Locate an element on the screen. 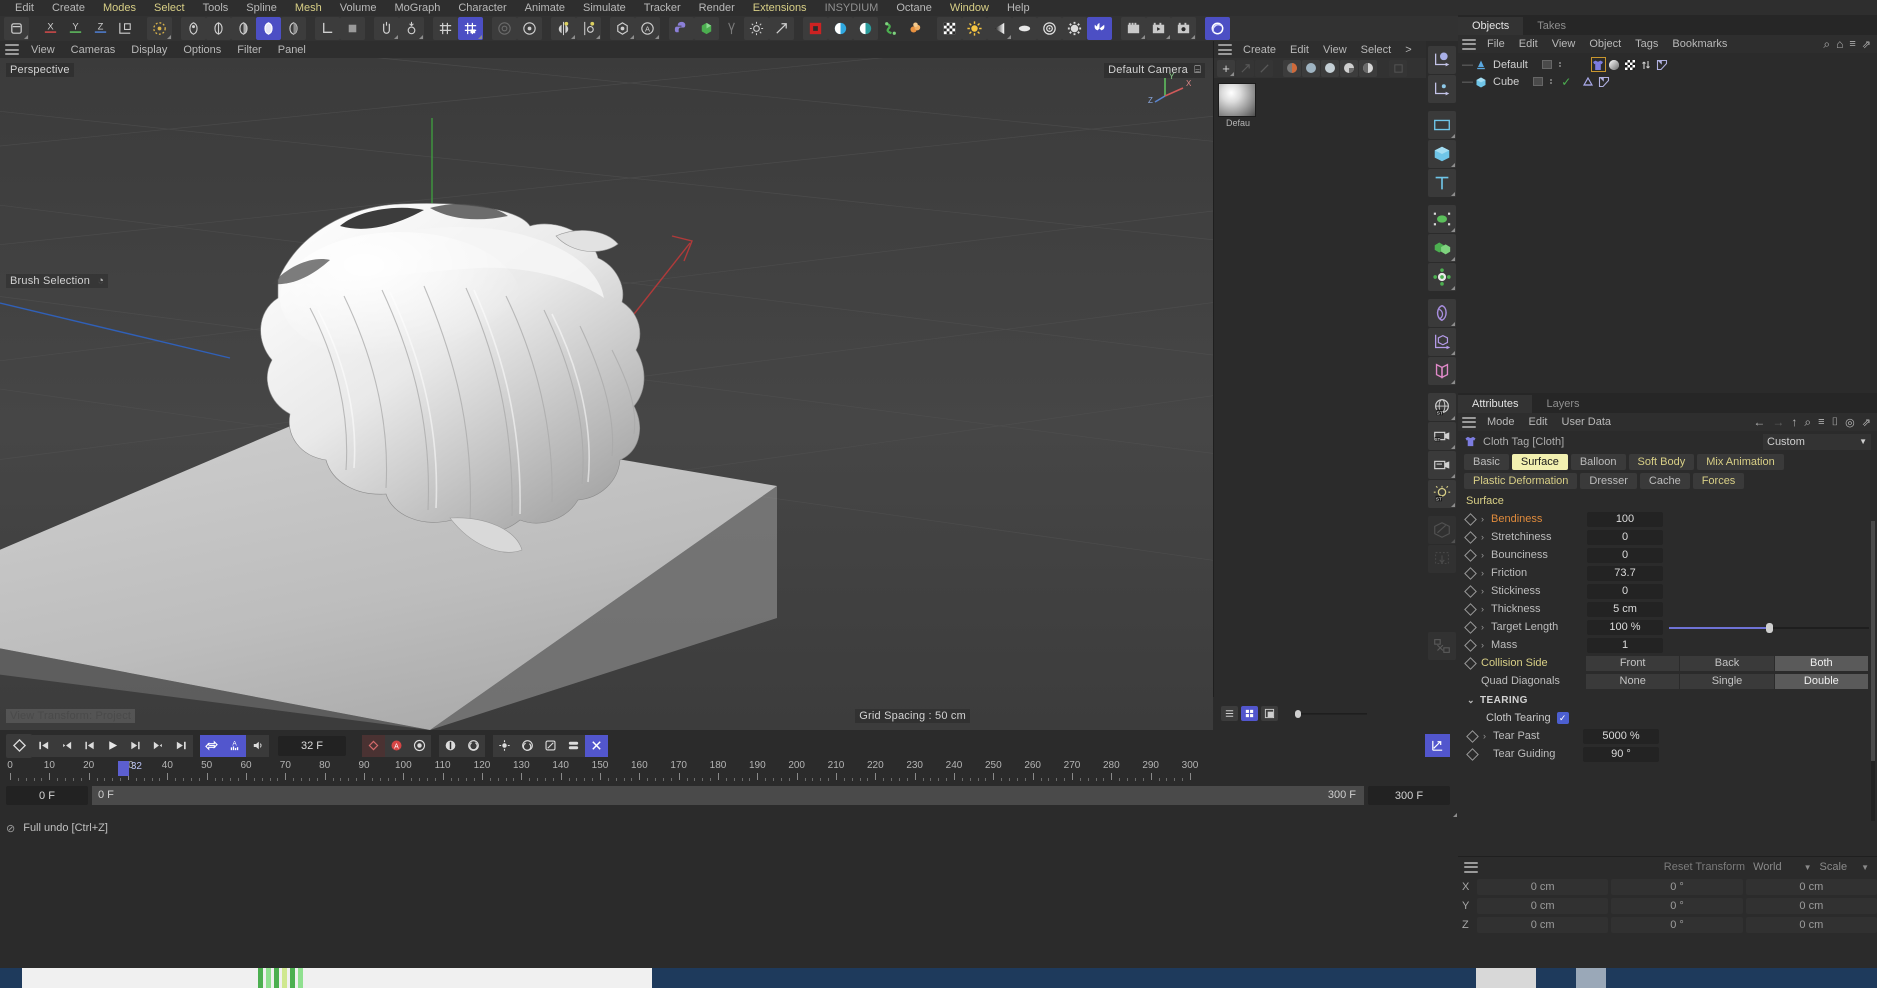  keyframe-settings-icon is located at coordinates (419, 745).